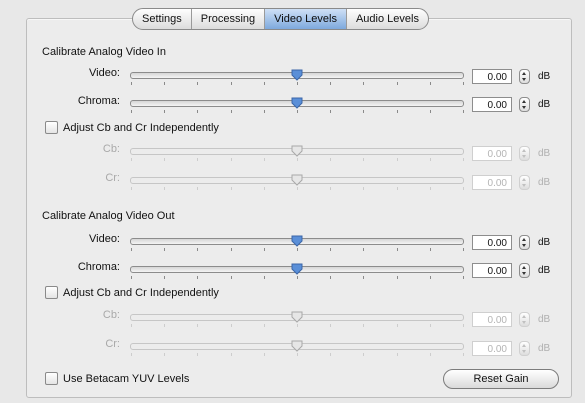 The image size is (585, 403). Describe the element at coordinates (544, 104) in the screenshot. I see `chroma-in-unit: dB` at that location.